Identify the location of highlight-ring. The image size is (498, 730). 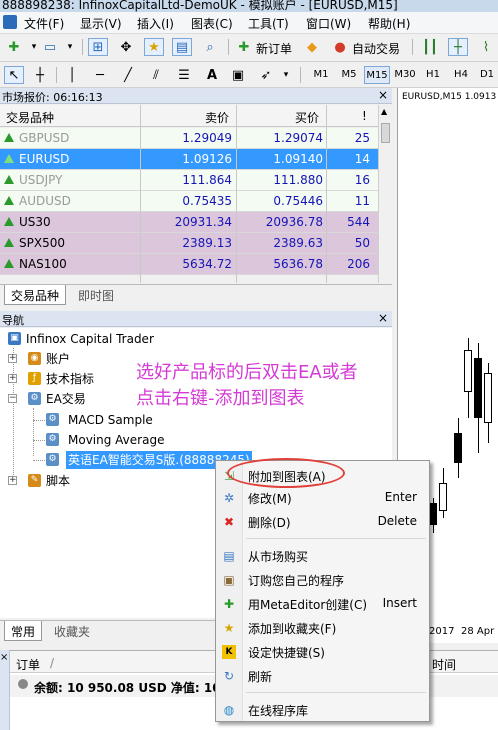
(286, 473).